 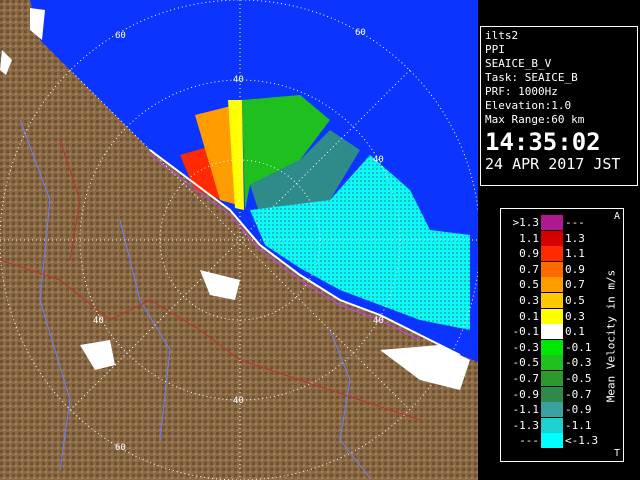 I want to click on scan-mode: PPI, so click(x=495, y=49).